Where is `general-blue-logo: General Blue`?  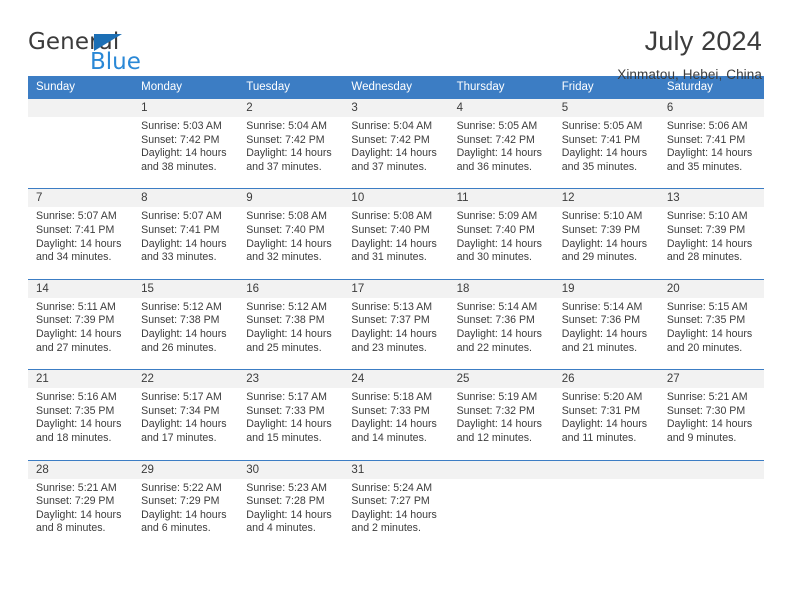
general-blue-logo: General Blue is located at coordinates (93, 50).